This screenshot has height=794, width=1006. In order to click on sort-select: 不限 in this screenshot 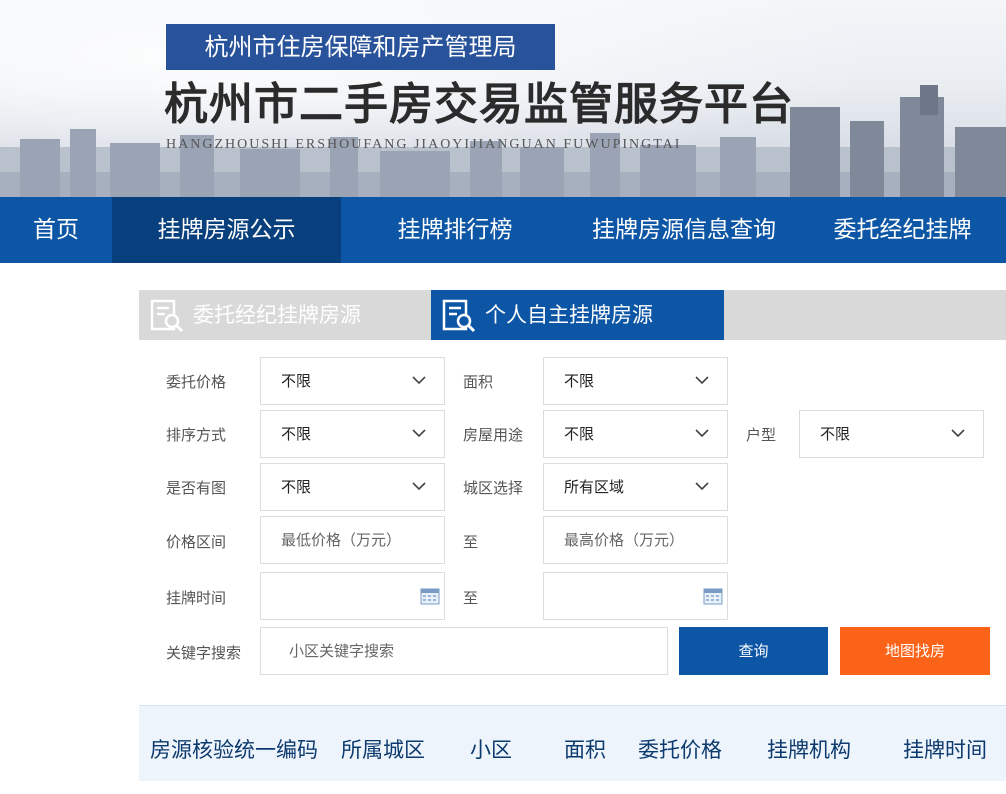, I will do `click(352, 434)`.